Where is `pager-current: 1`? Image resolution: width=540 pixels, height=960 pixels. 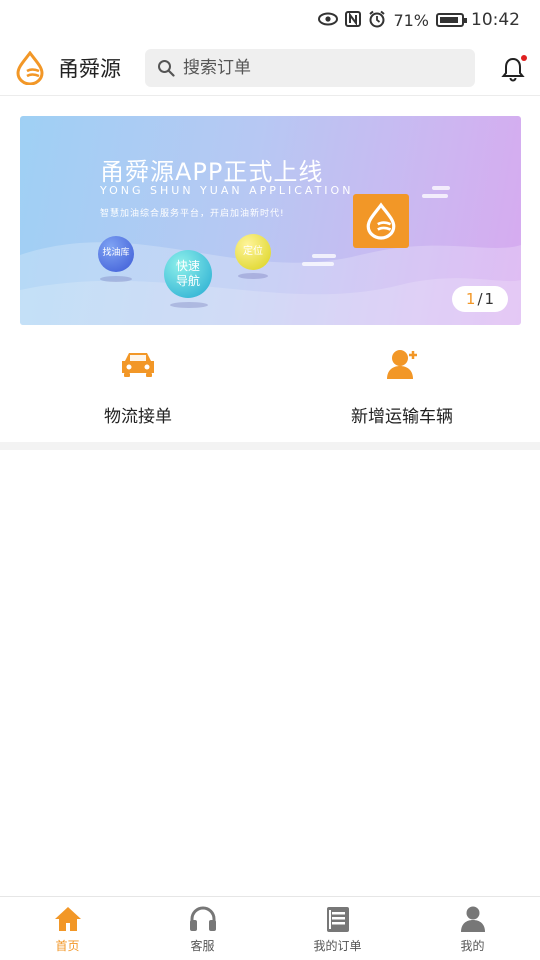 pager-current: 1 is located at coordinates (470, 299).